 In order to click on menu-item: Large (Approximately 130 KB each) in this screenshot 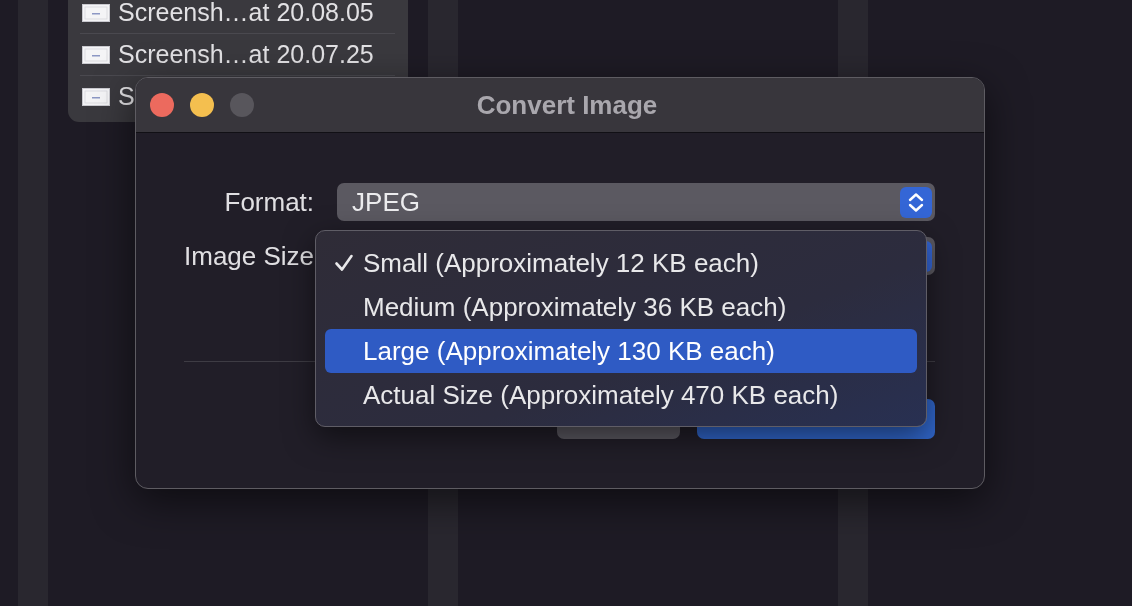, I will do `click(621, 351)`.